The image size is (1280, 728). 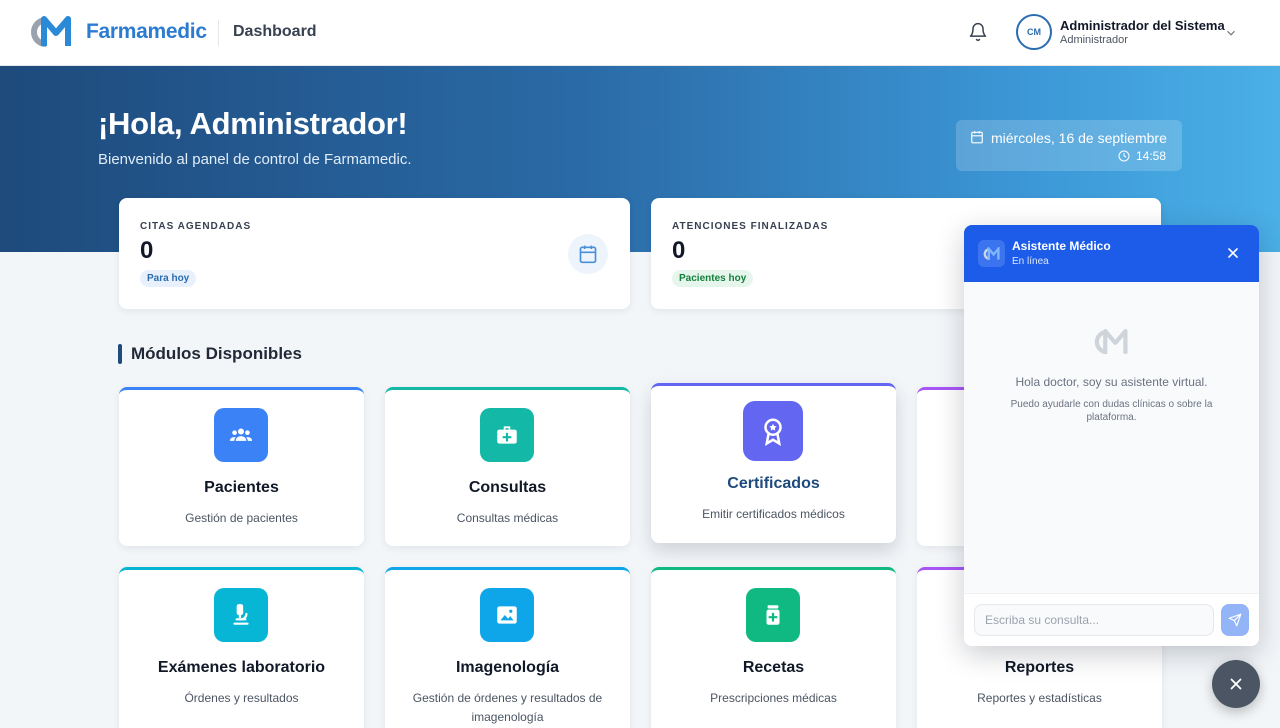 What do you see at coordinates (507, 615) in the screenshot?
I see `image-icon` at bounding box center [507, 615].